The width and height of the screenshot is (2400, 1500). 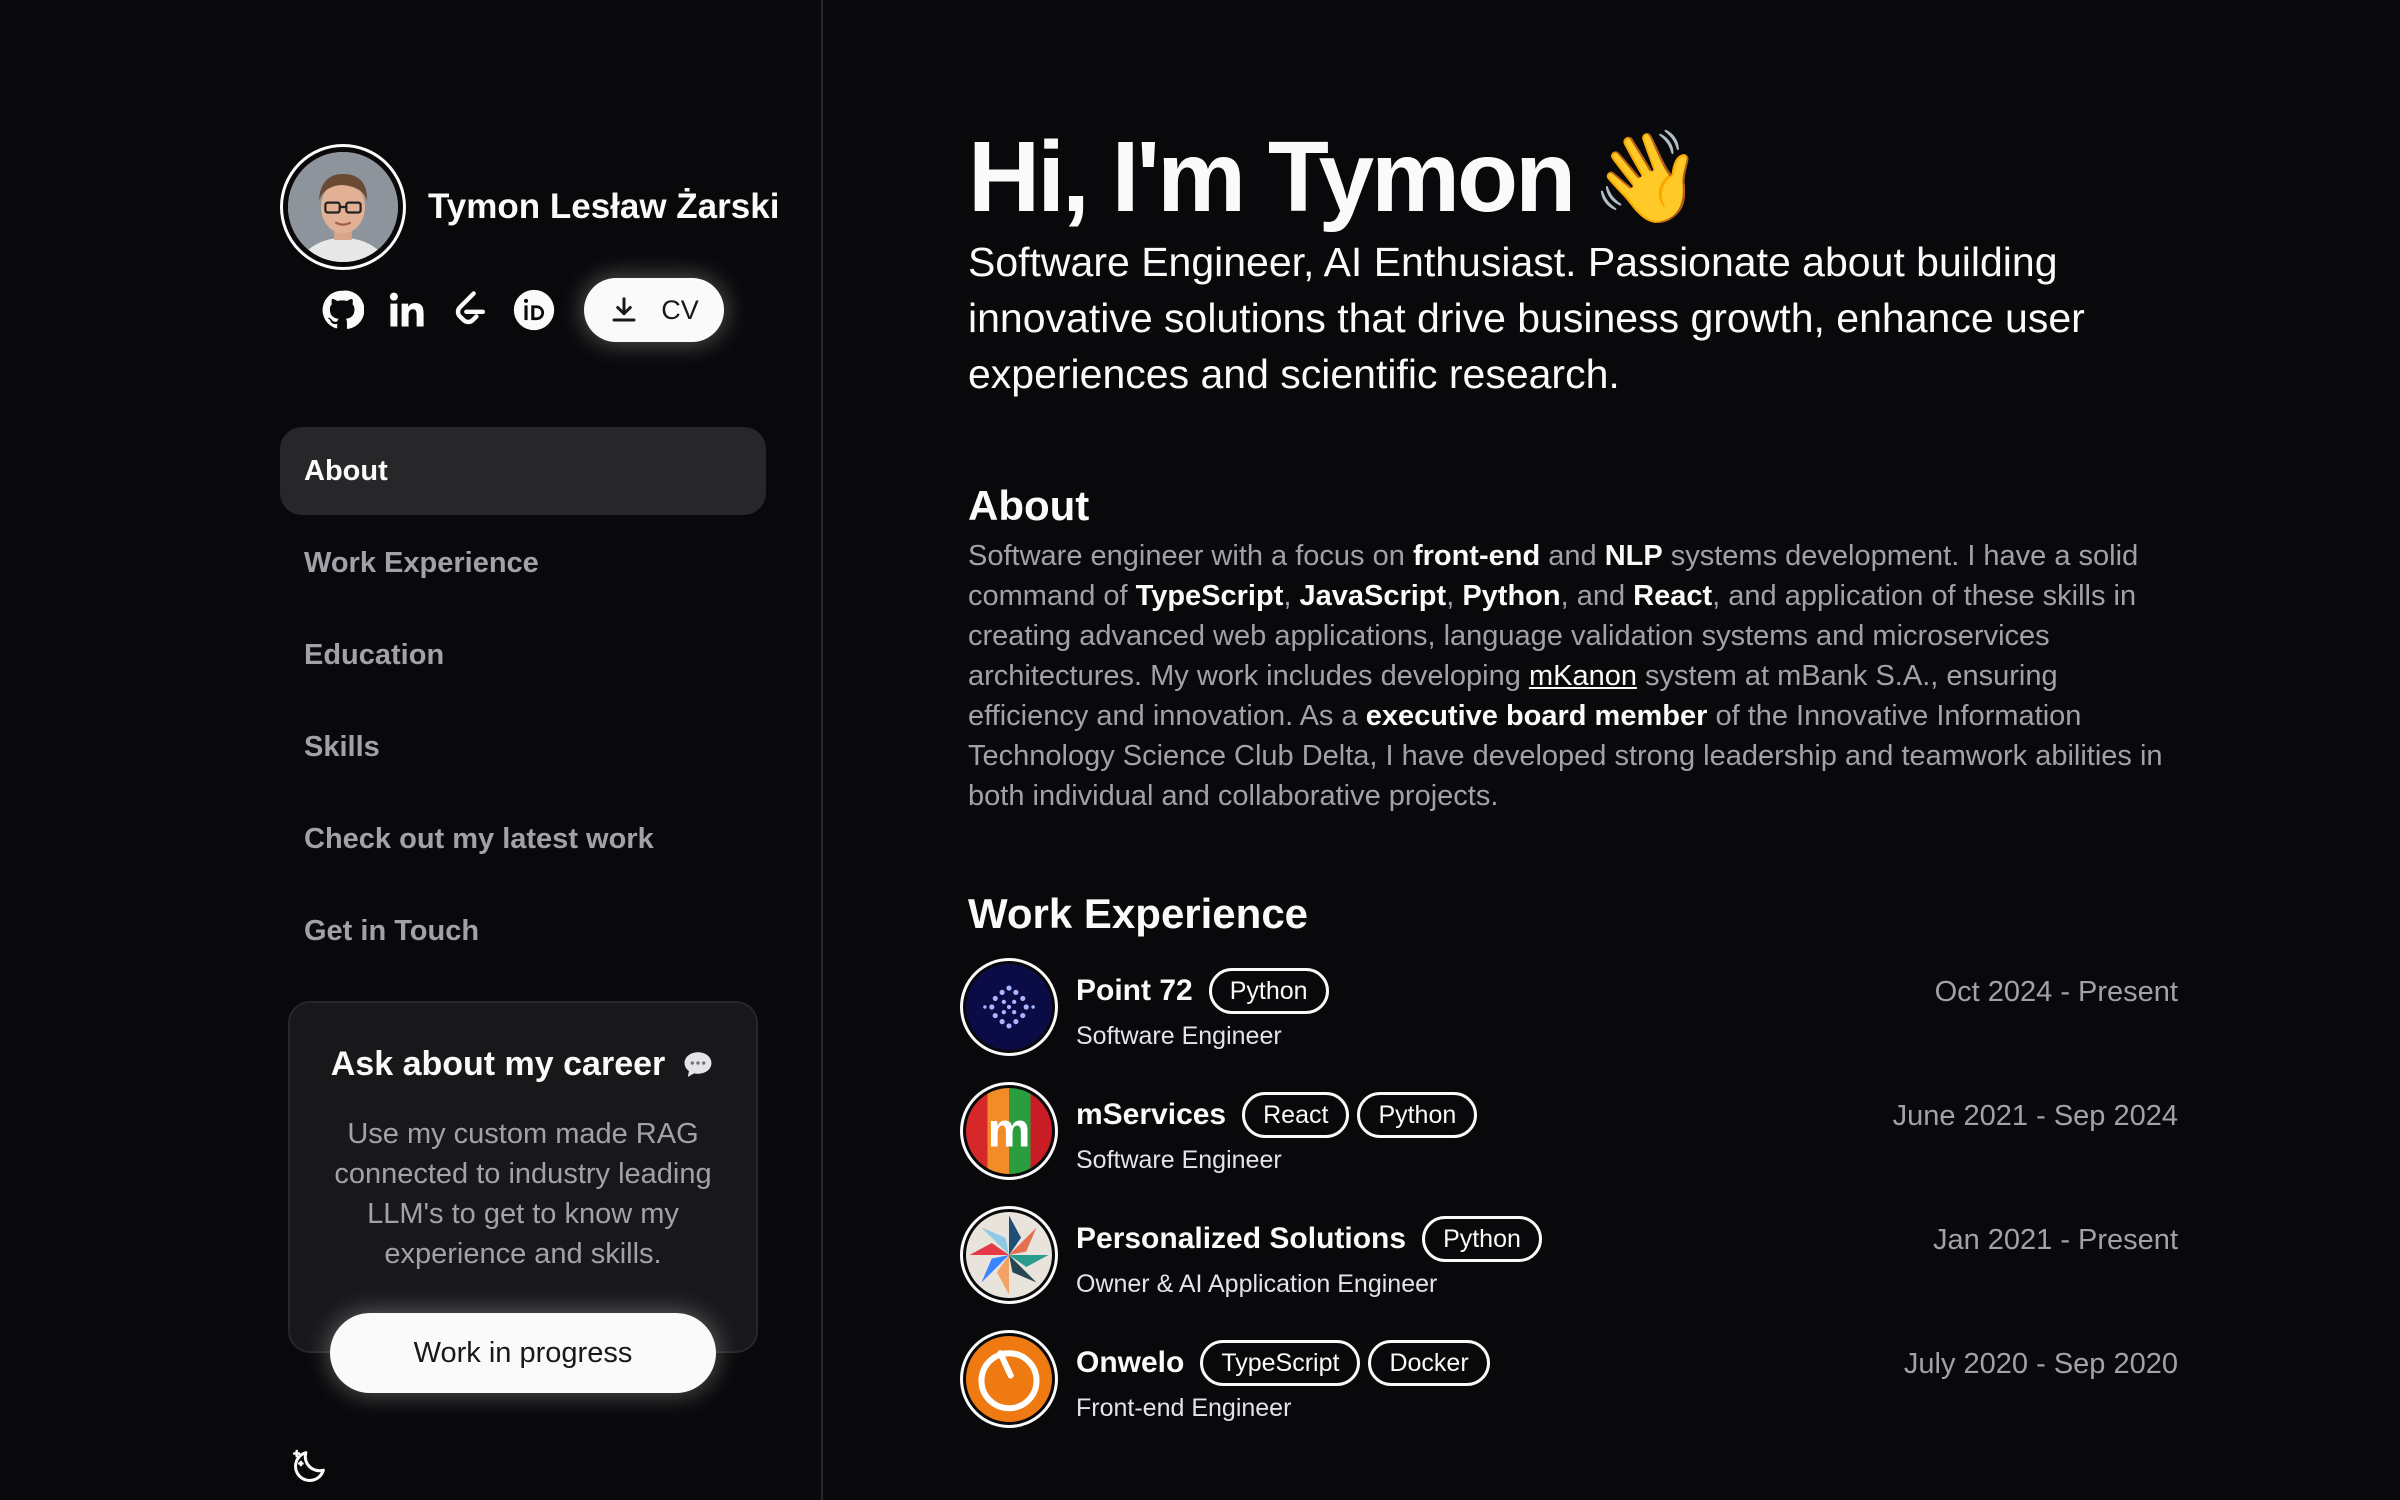 I want to click on download-cv-button: CV, so click(x=654, y=310).